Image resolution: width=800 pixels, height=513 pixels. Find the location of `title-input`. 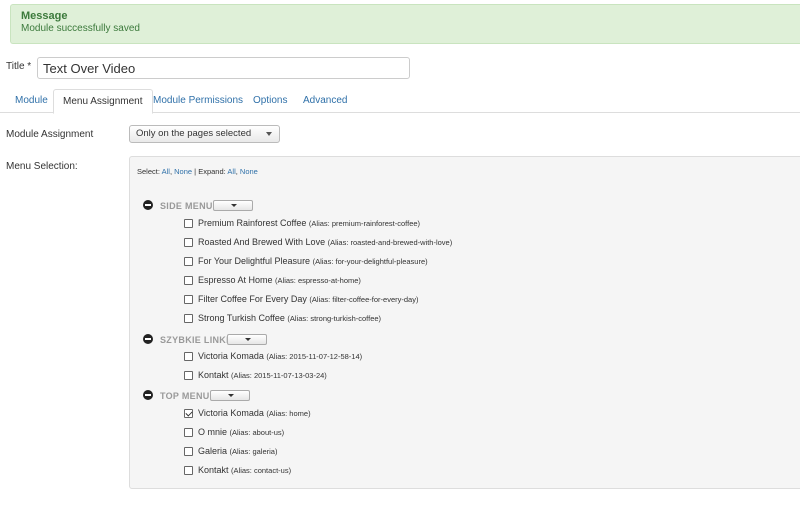

title-input is located at coordinates (223, 68).